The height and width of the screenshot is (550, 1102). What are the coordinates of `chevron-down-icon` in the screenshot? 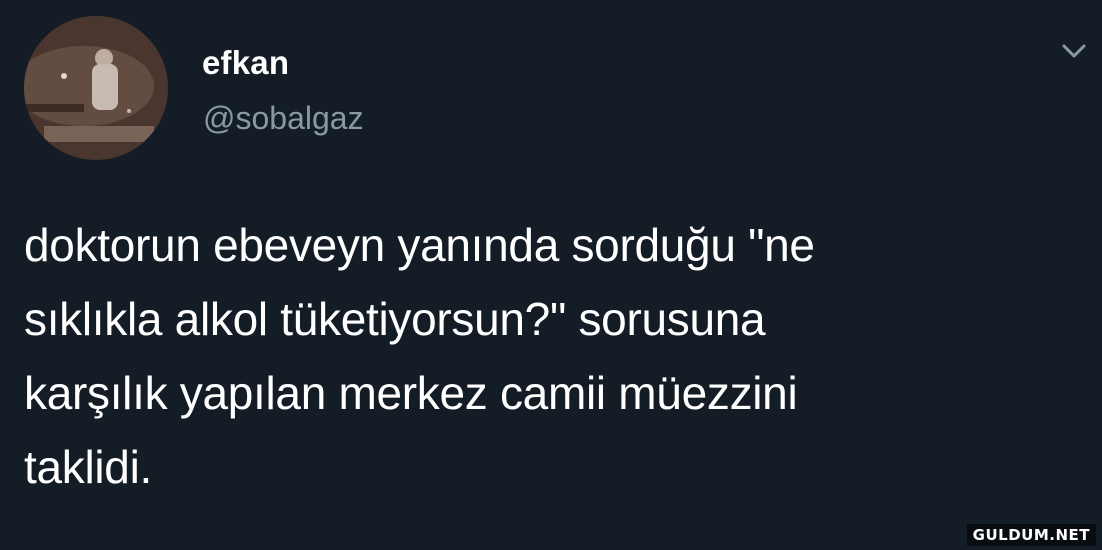 It's located at (1074, 52).